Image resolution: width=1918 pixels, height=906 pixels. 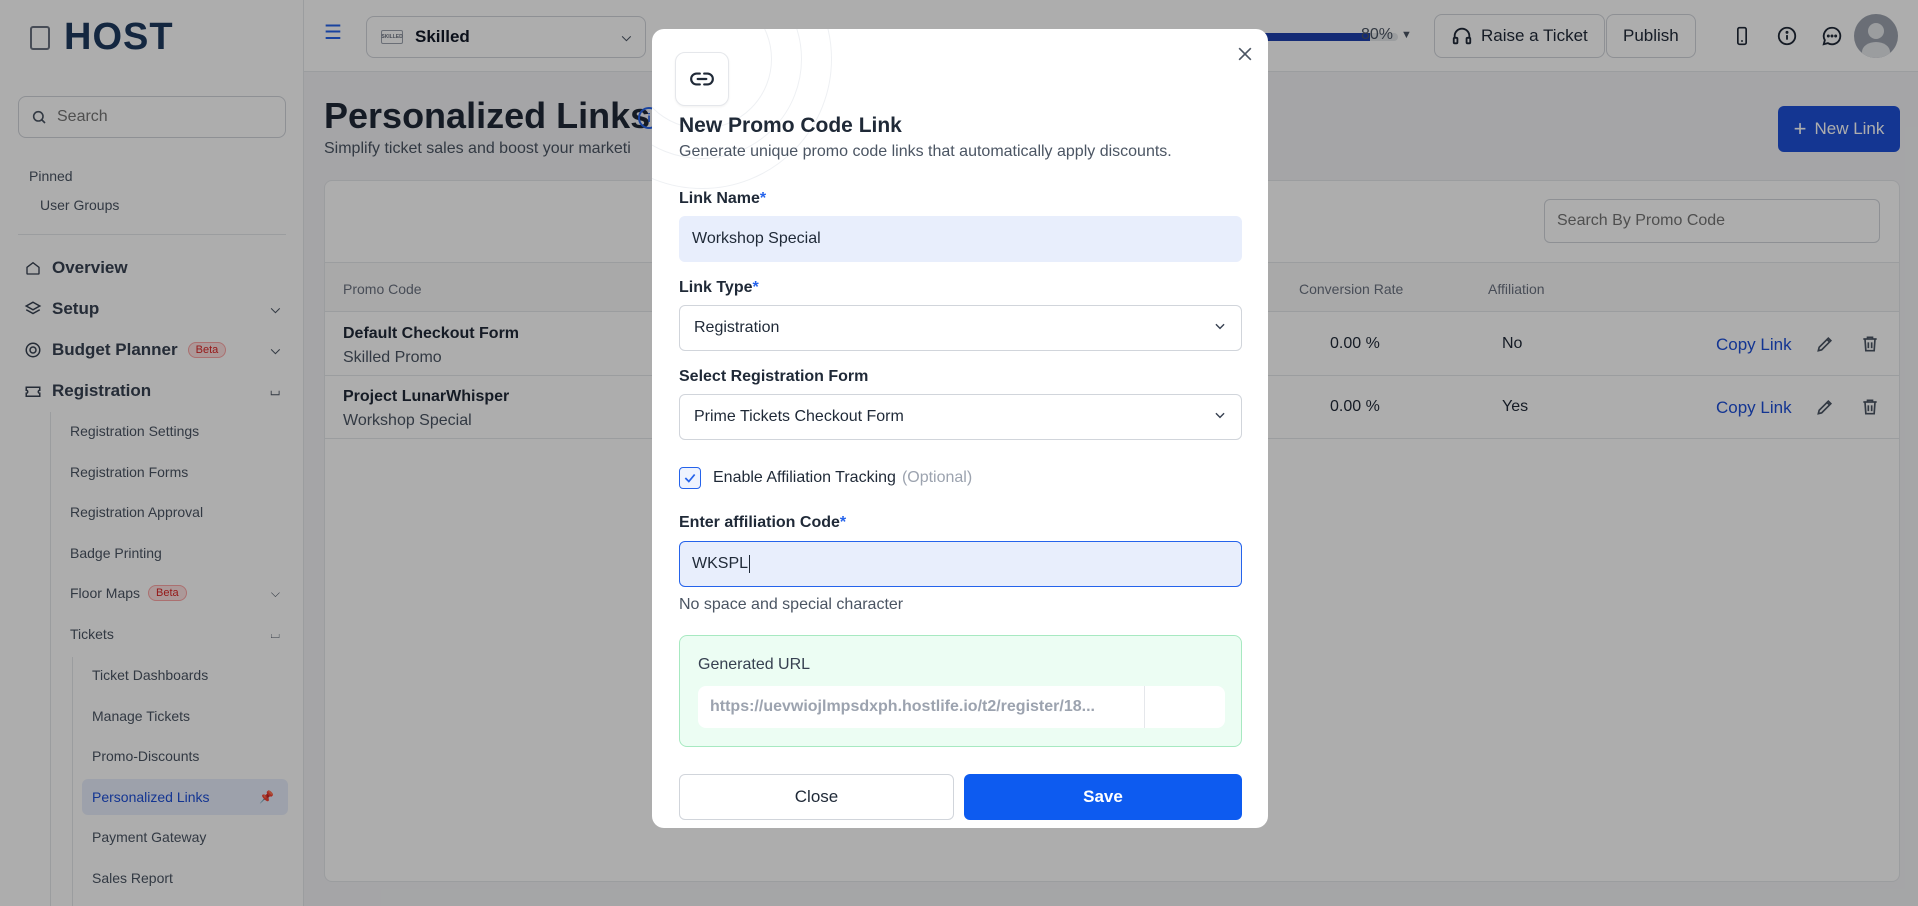 What do you see at coordinates (756, 238) in the screenshot?
I see `link-name-value: Workshop Special` at bounding box center [756, 238].